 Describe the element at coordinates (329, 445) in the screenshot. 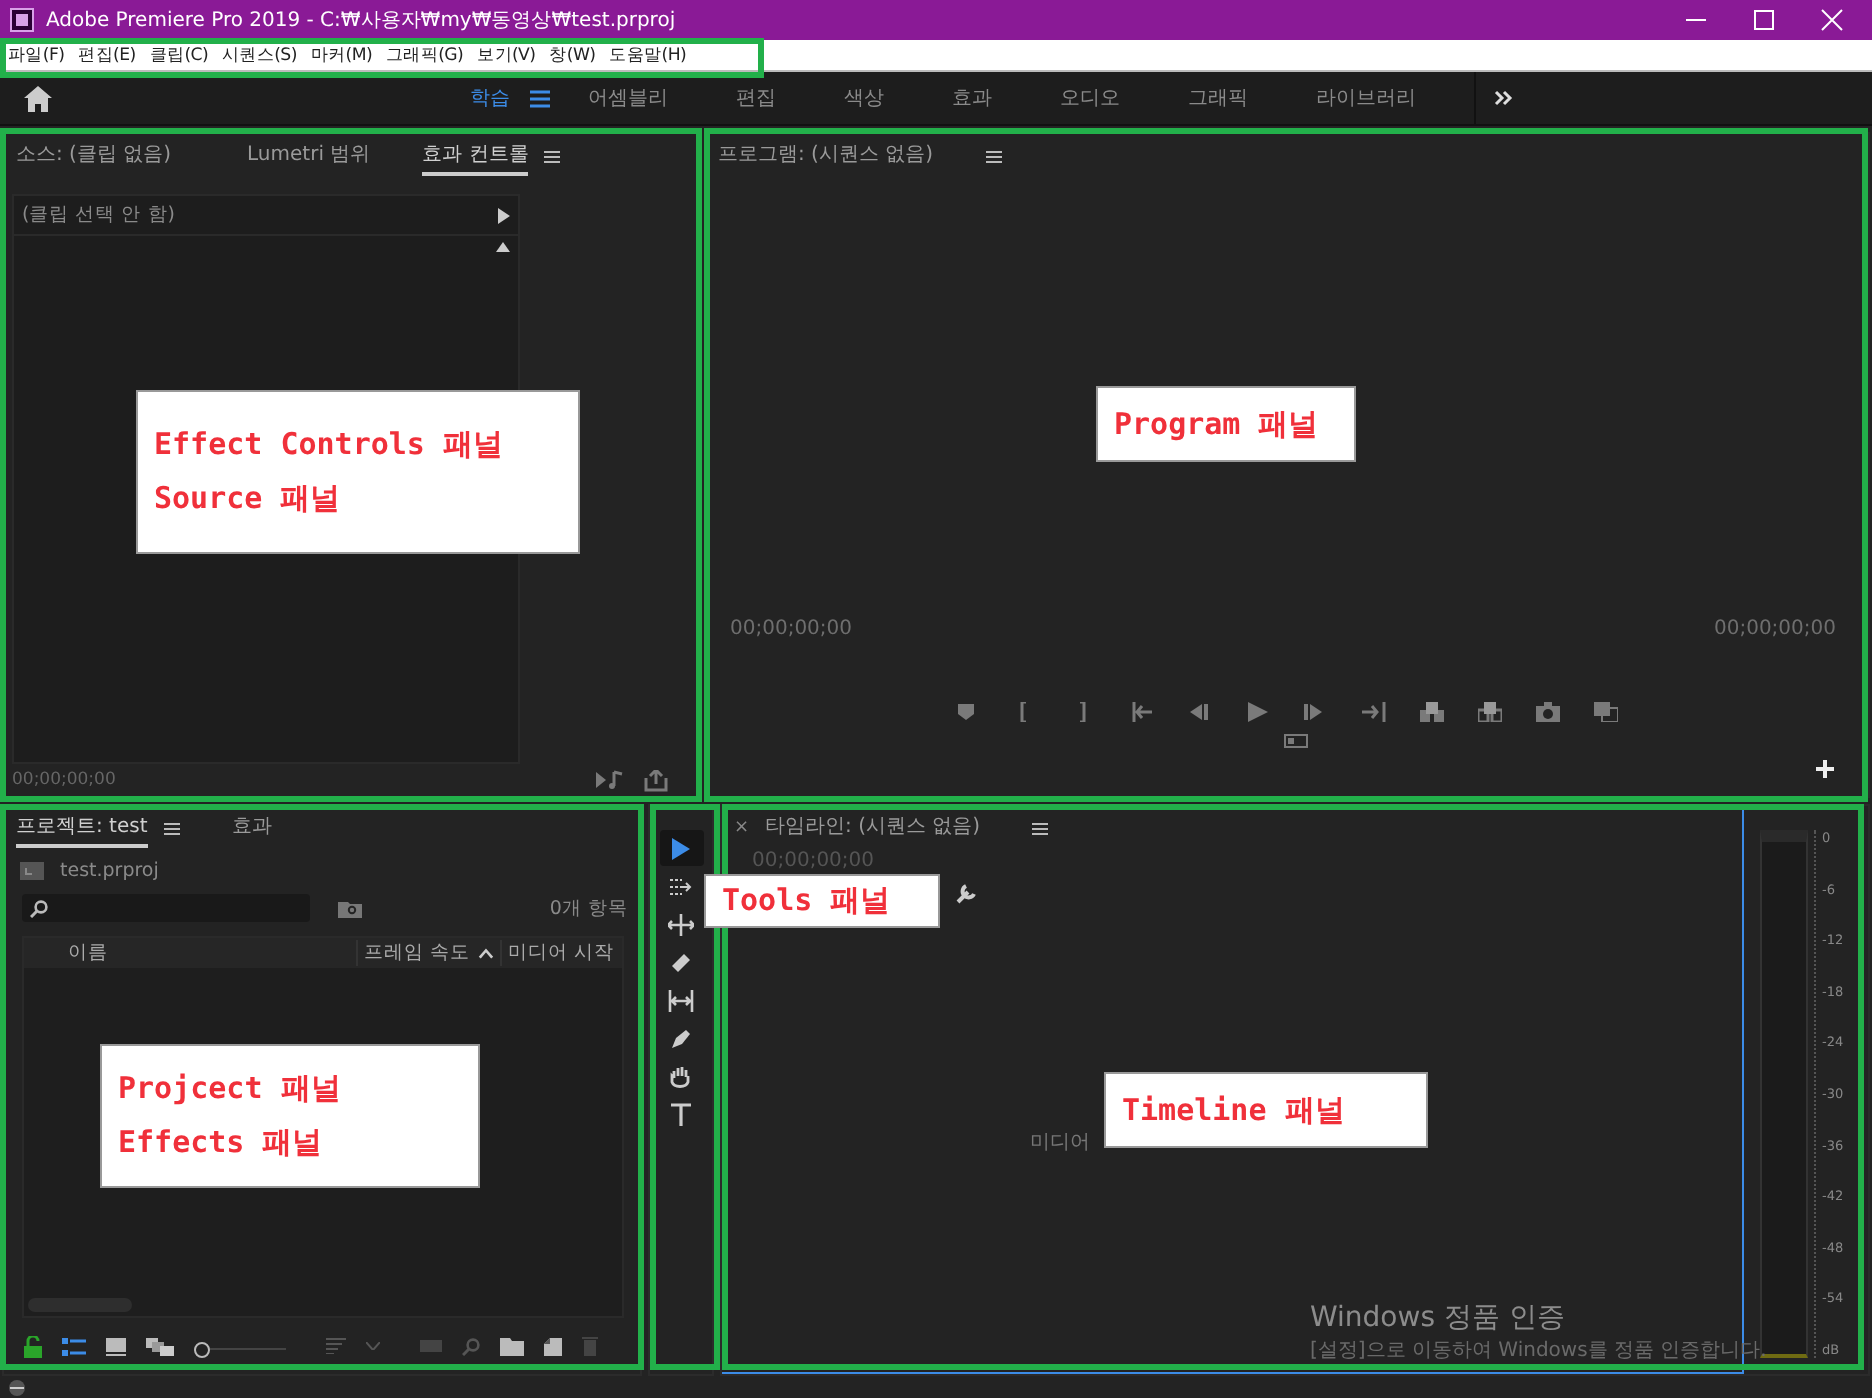

I see `annotation-text: Effect Controls 패널` at that location.